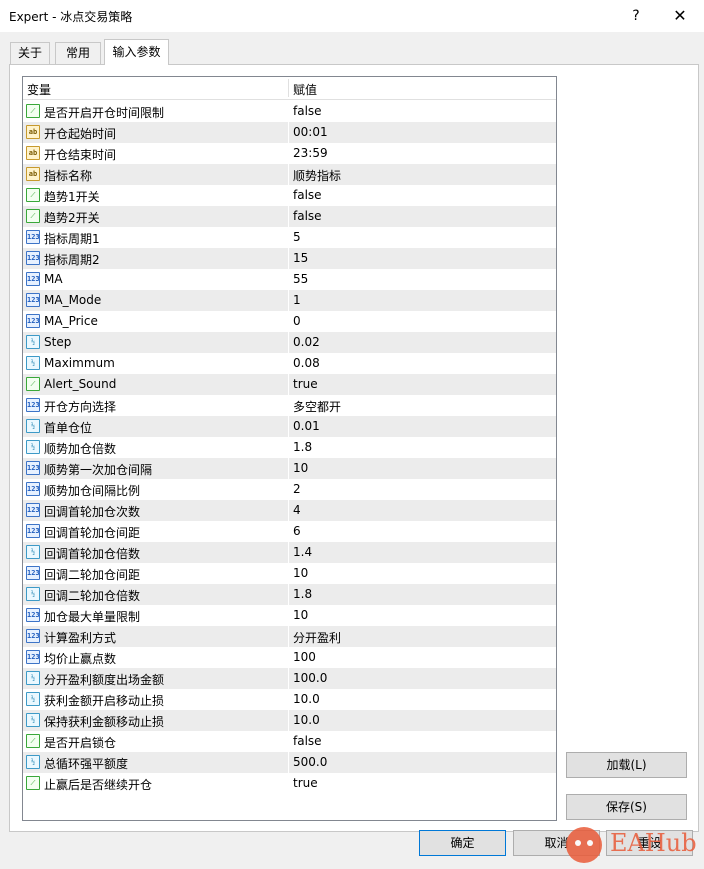 The width and height of the screenshot is (704, 869). What do you see at coordinates (297, 237) in the screenshot?
I see `parameter-value: 5` at bounding box center [297, 237].